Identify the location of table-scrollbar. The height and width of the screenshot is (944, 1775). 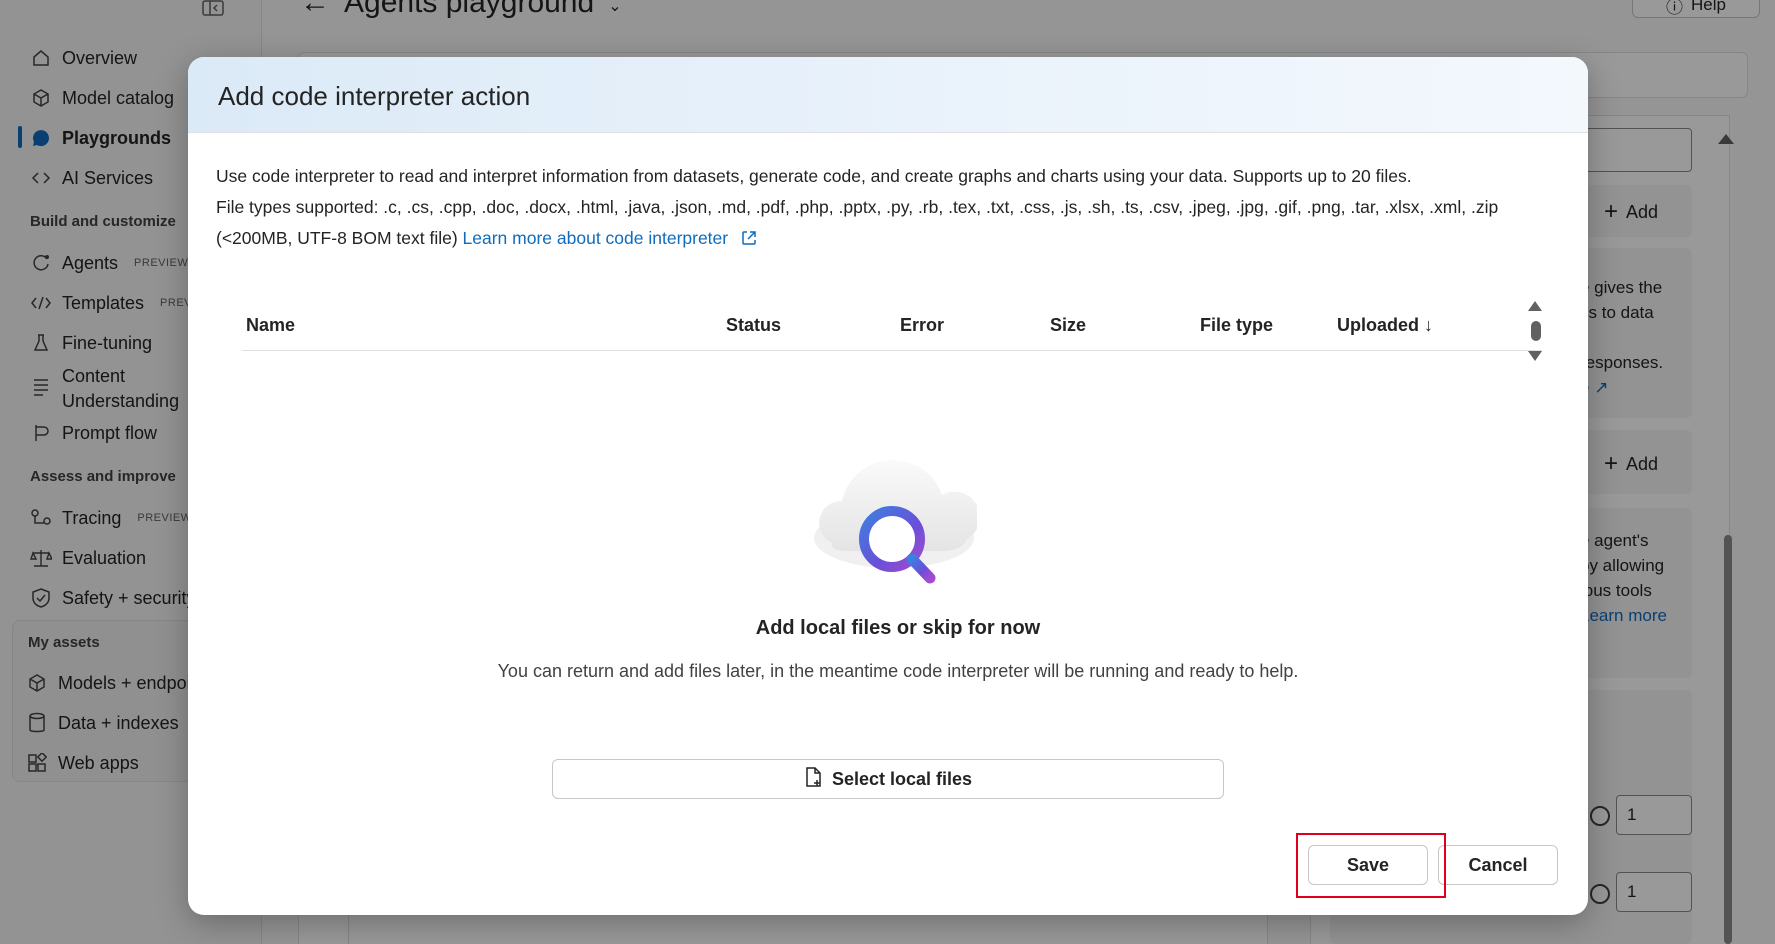
(1536, 336).